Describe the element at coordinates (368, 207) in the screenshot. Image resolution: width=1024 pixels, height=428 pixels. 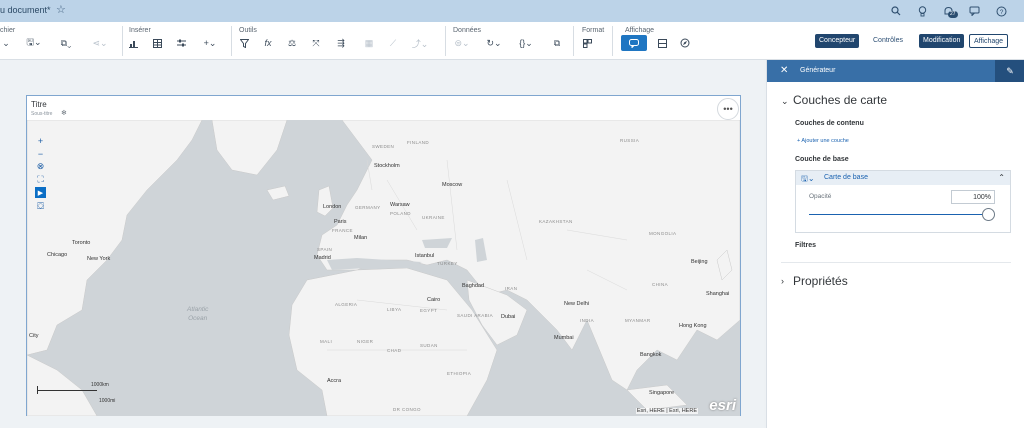
I see `country-label: GERMANY` at that location.